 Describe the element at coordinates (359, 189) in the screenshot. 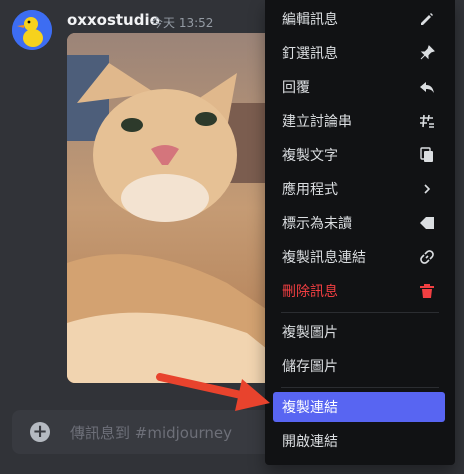

I see `menu-item-apps: 應用程式` at that location.